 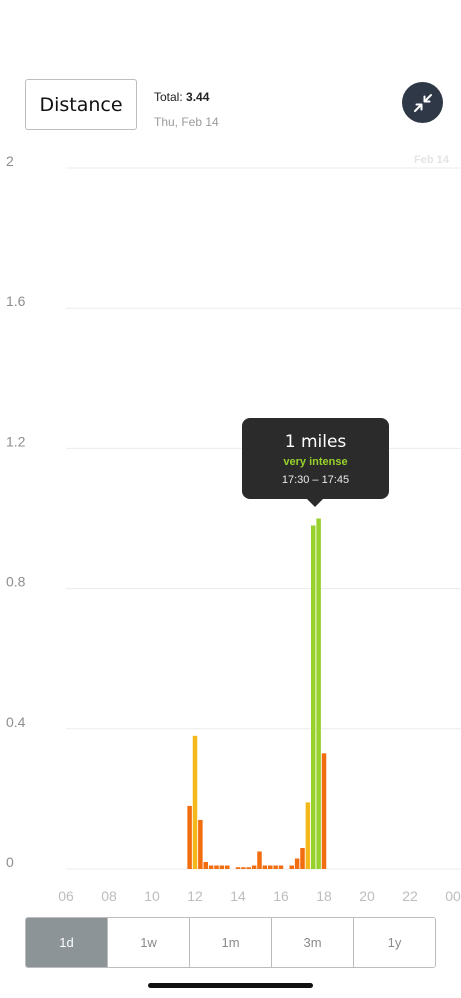 I want to click on tooltip-zone: very intense, so click(x=315, y=462).